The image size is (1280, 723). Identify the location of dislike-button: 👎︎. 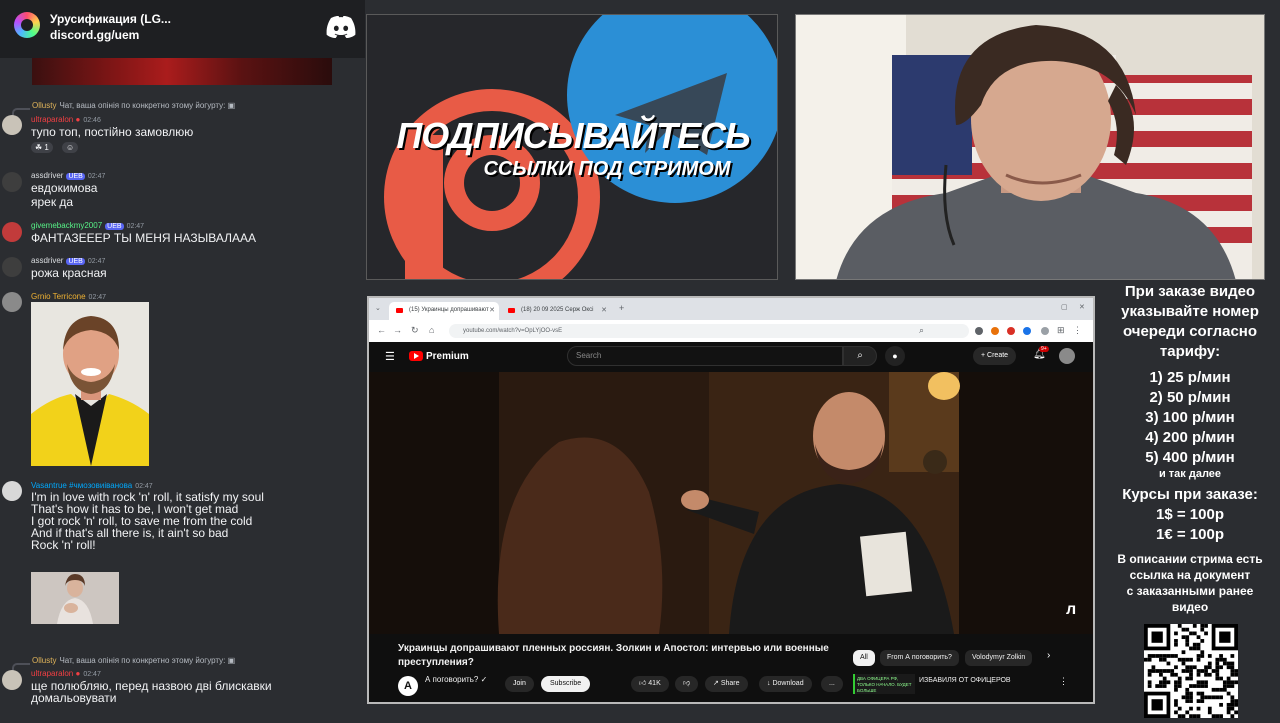
(687, 684).